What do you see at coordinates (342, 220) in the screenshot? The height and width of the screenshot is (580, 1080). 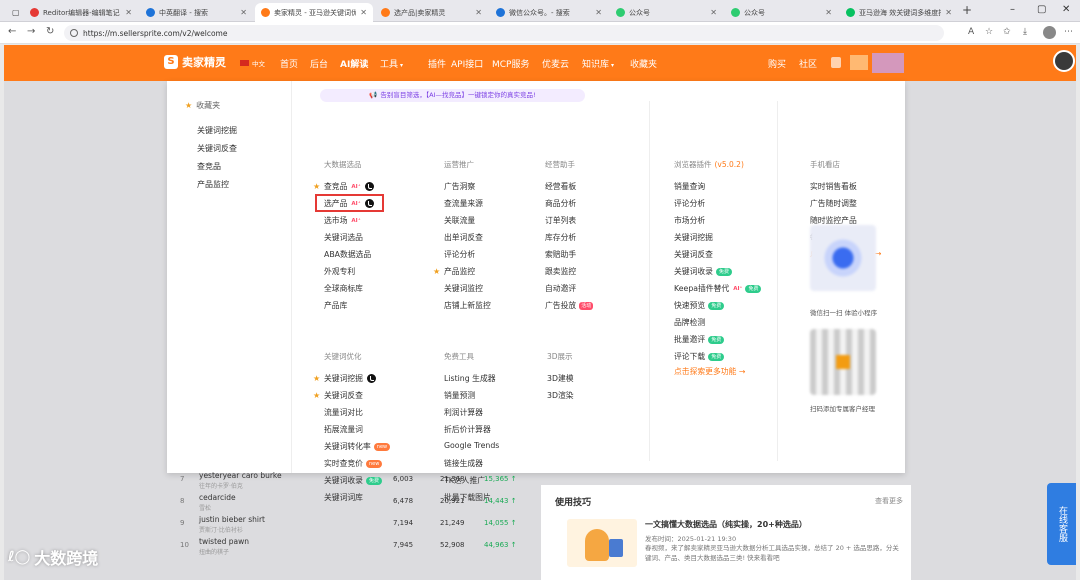 I see `menu-item: 选市场 AI ⁺` at bounding box center [342, 220].